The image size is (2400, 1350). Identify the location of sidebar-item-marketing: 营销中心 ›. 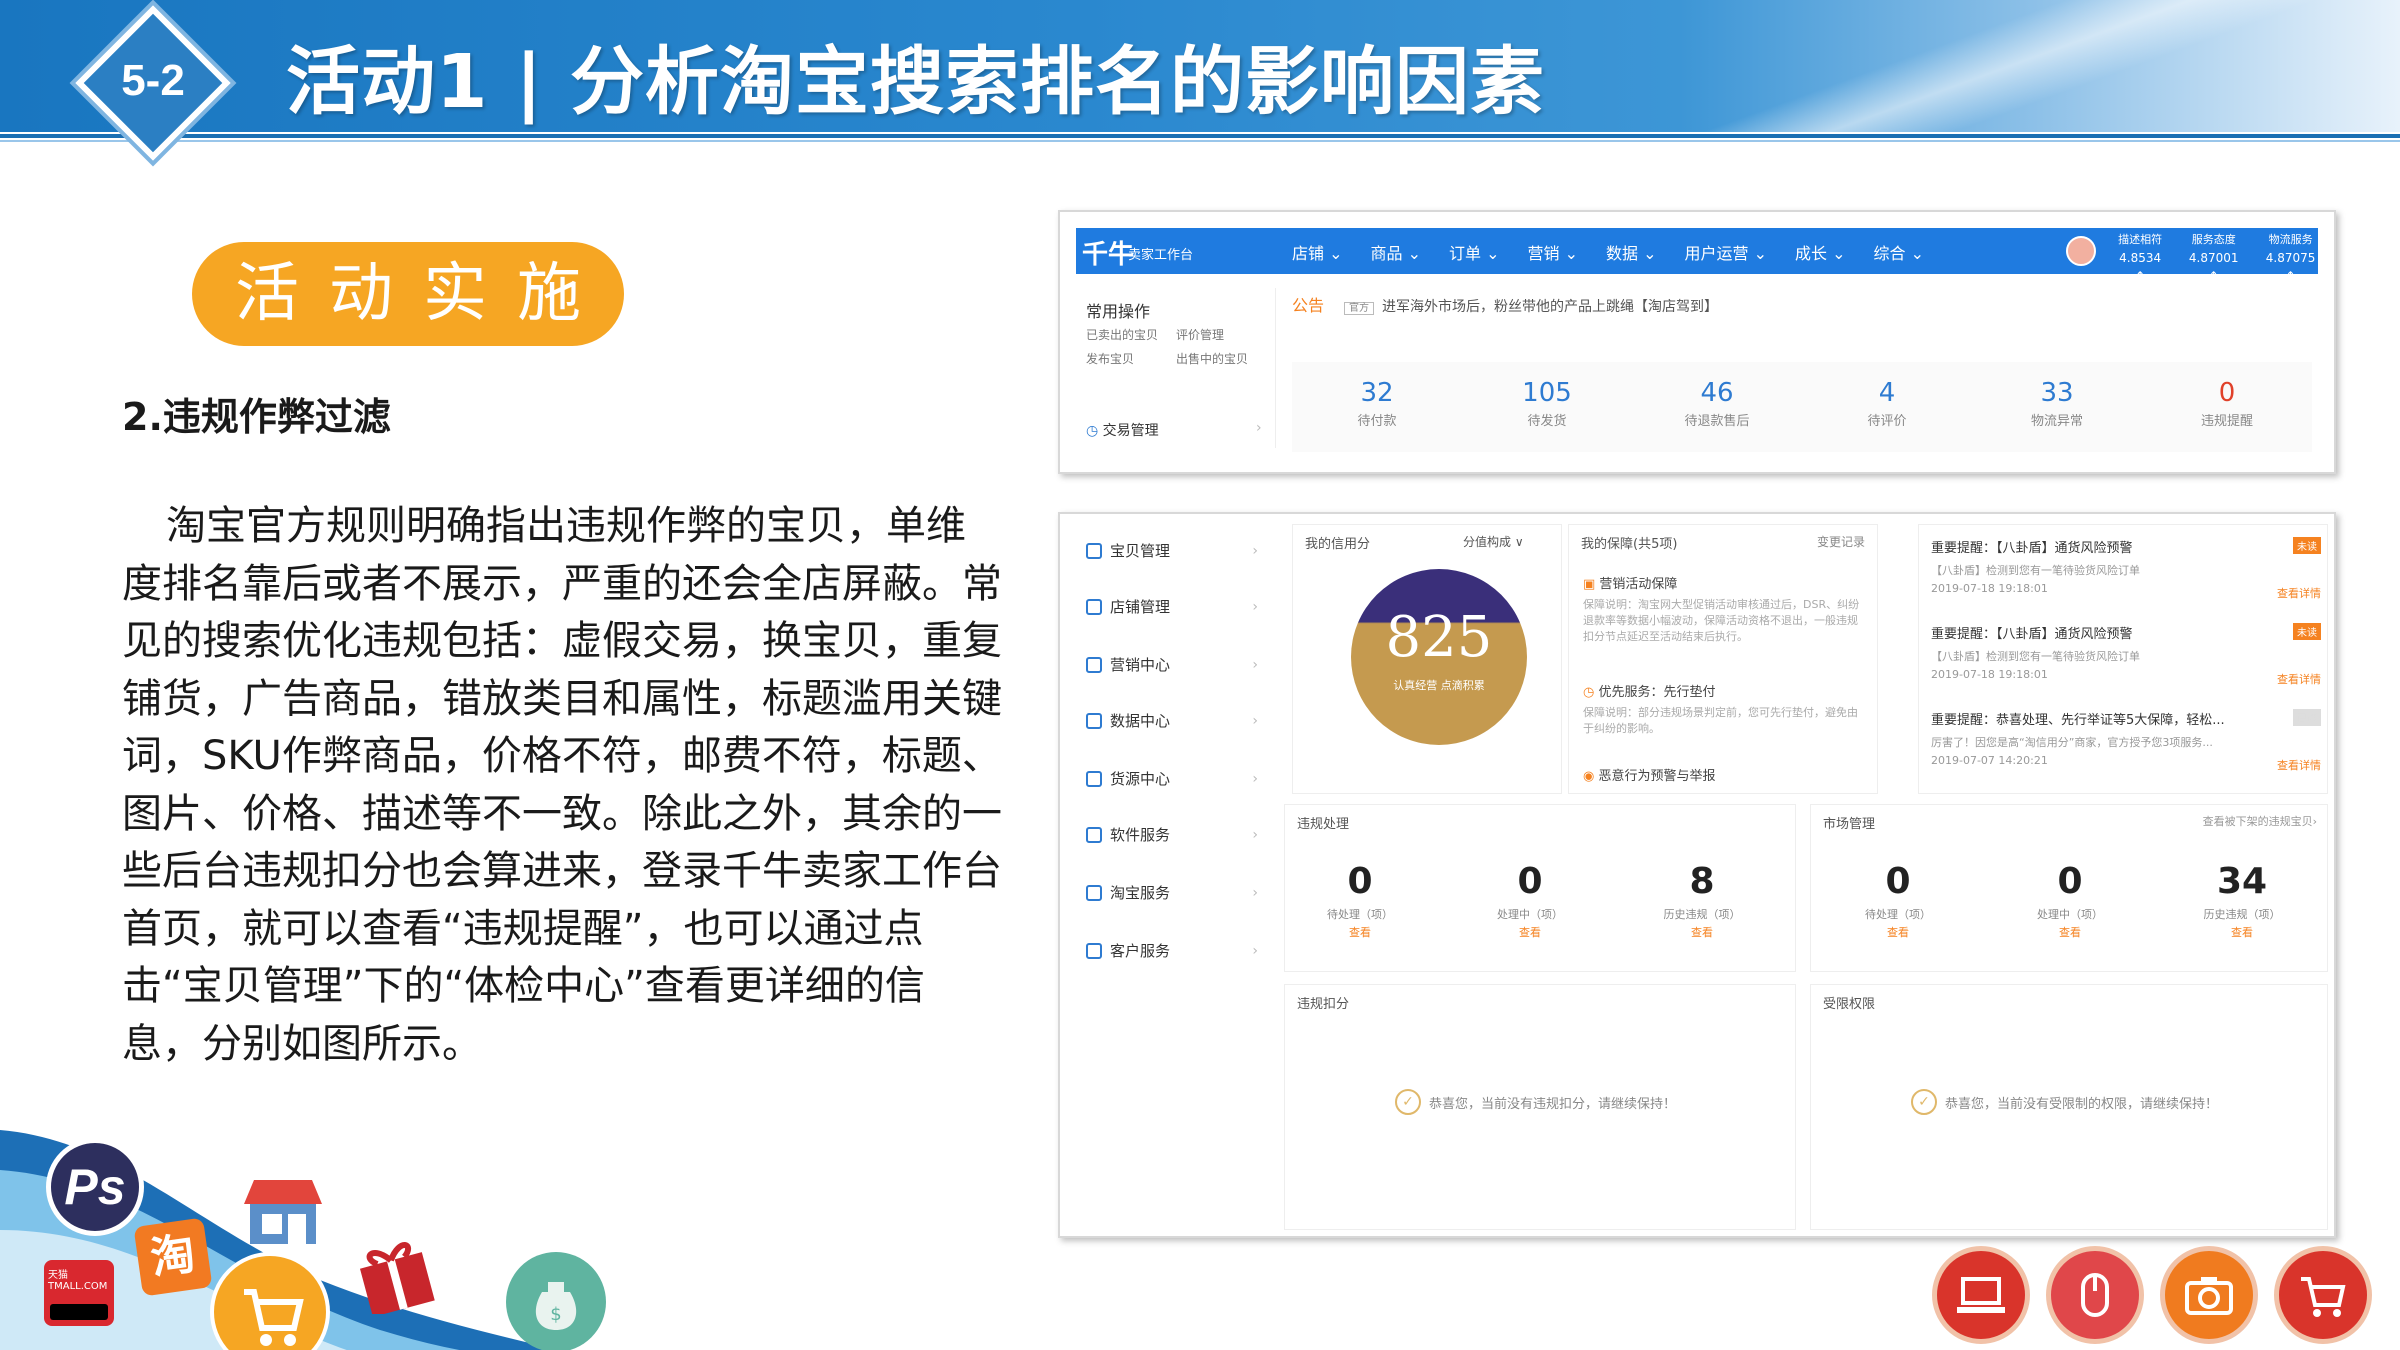
(1176, 664).